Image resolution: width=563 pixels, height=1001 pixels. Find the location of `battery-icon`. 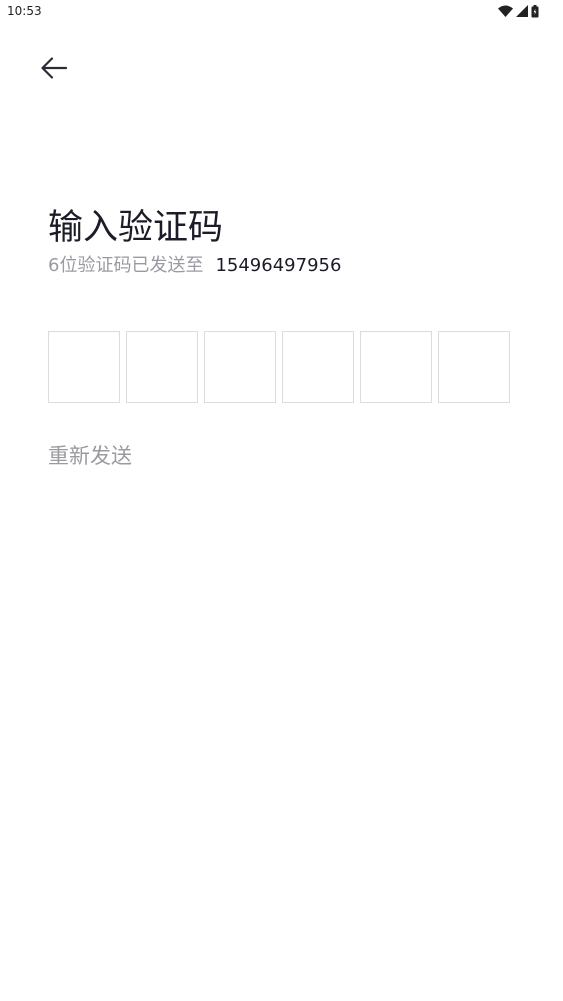

battery-icon is located at coordinates (535, 11).